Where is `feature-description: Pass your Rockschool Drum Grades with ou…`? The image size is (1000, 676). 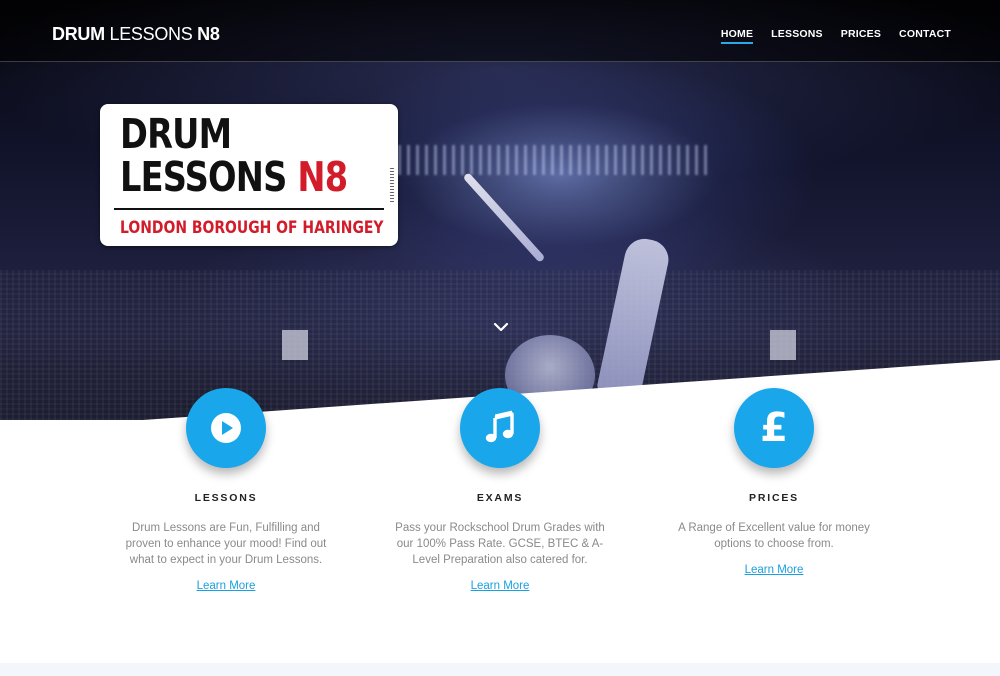 feature-description: Pass your Rockschool Drum Grades with ou… is located at coordinates (500, 544).